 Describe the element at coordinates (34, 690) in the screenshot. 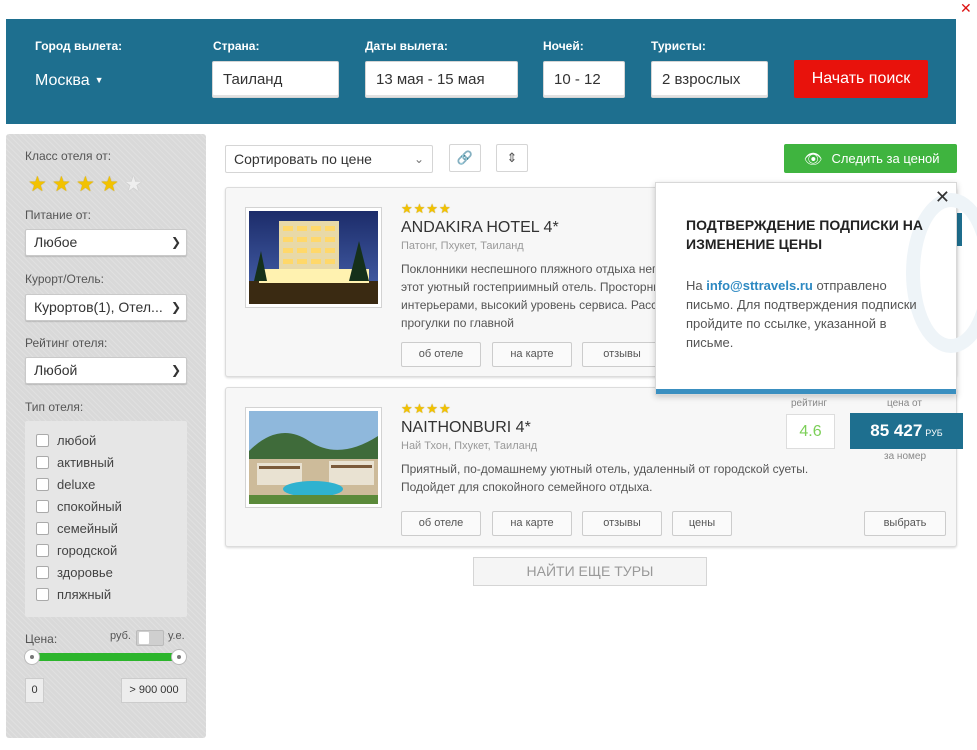

I see `price-min-field: 0` at that location.